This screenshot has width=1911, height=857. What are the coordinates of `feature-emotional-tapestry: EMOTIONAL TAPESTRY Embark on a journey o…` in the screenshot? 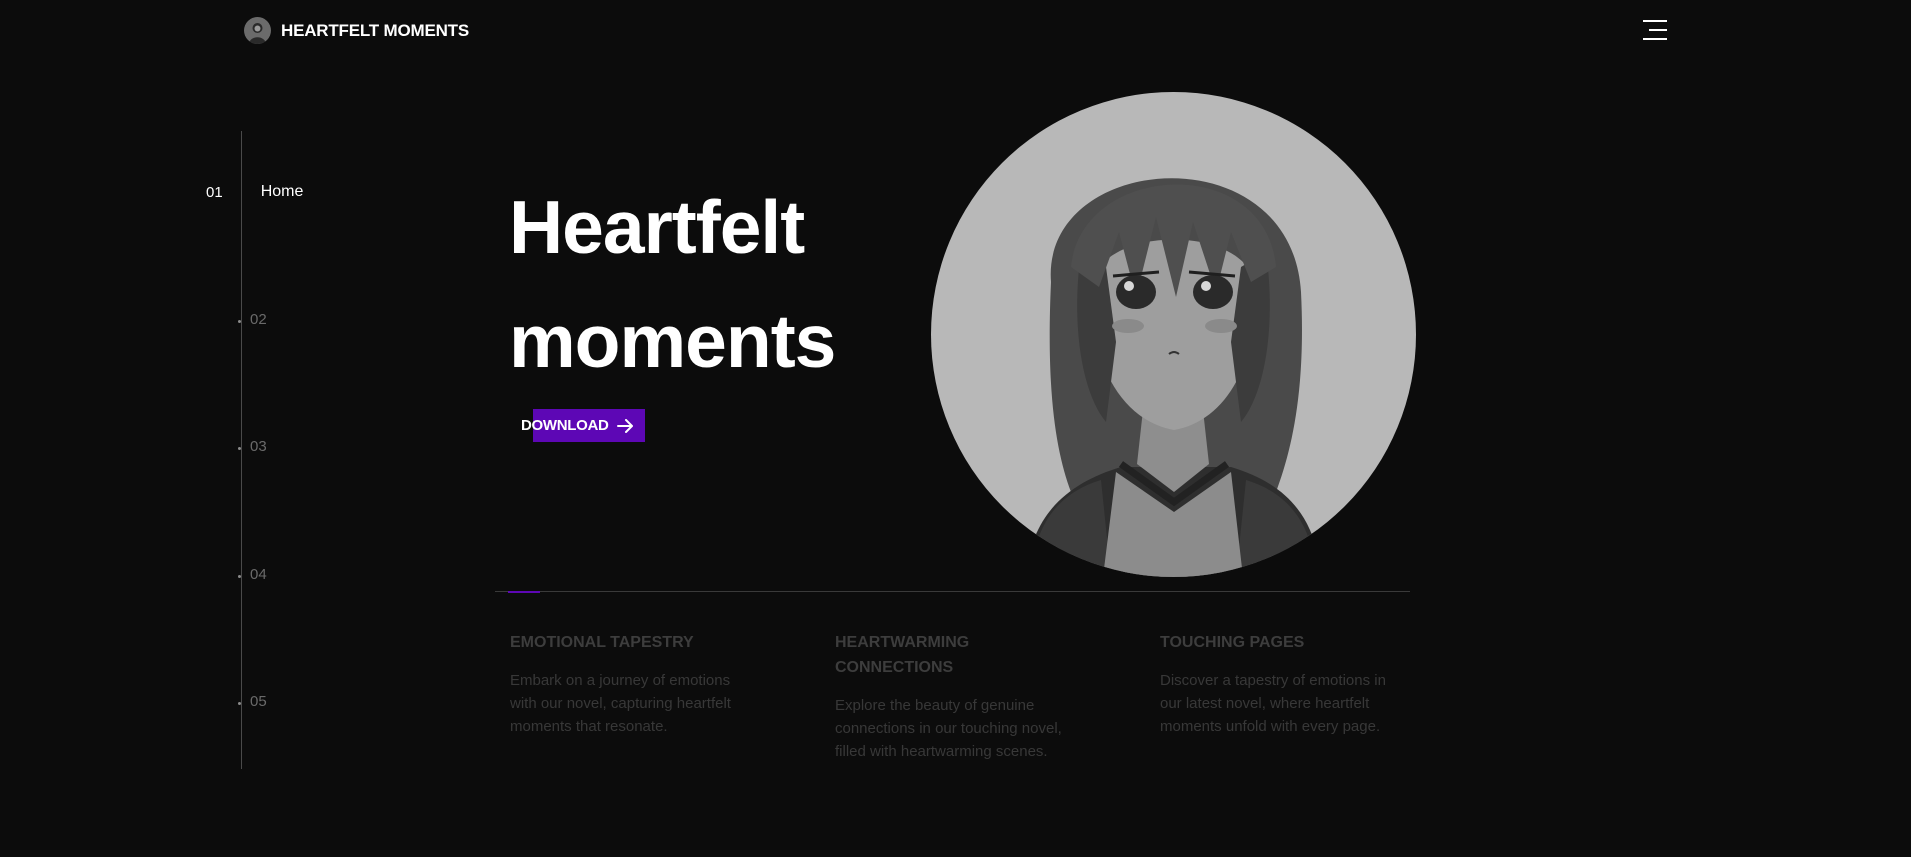 It's located at (632, 684).